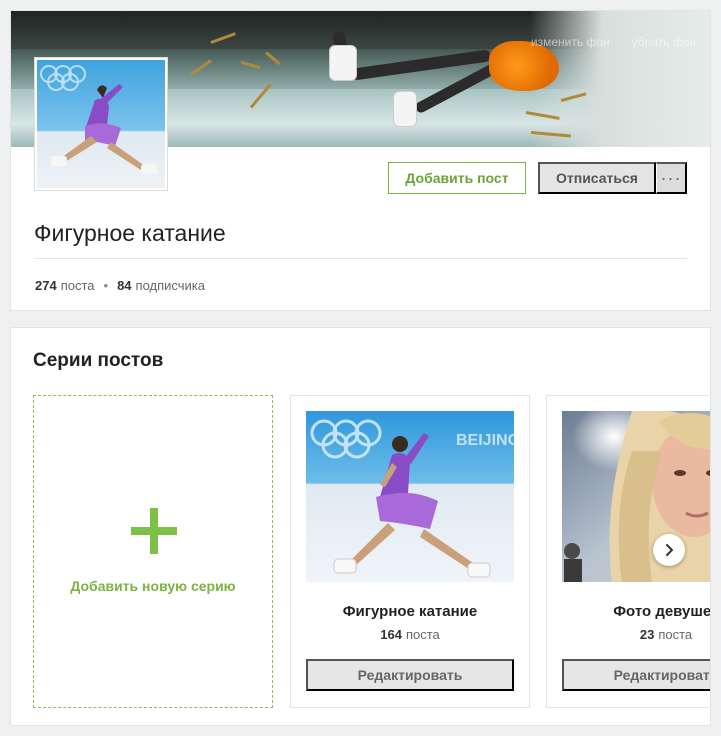 Image resolution: width=721 pixels, height=736 pixels. I want to click on series-thumbnail-image: BEIJING 2022, so click(410, 496).